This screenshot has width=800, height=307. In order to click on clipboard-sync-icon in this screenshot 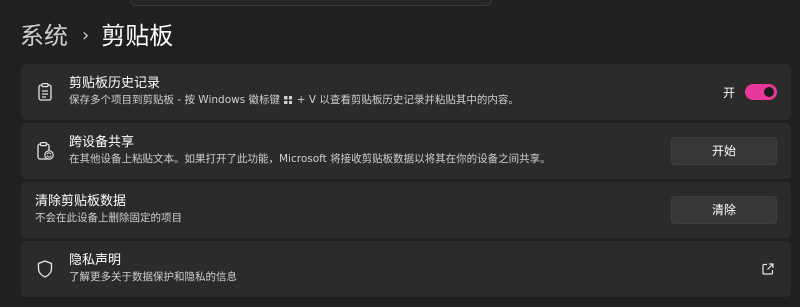, I will do `click(45, 151)`.